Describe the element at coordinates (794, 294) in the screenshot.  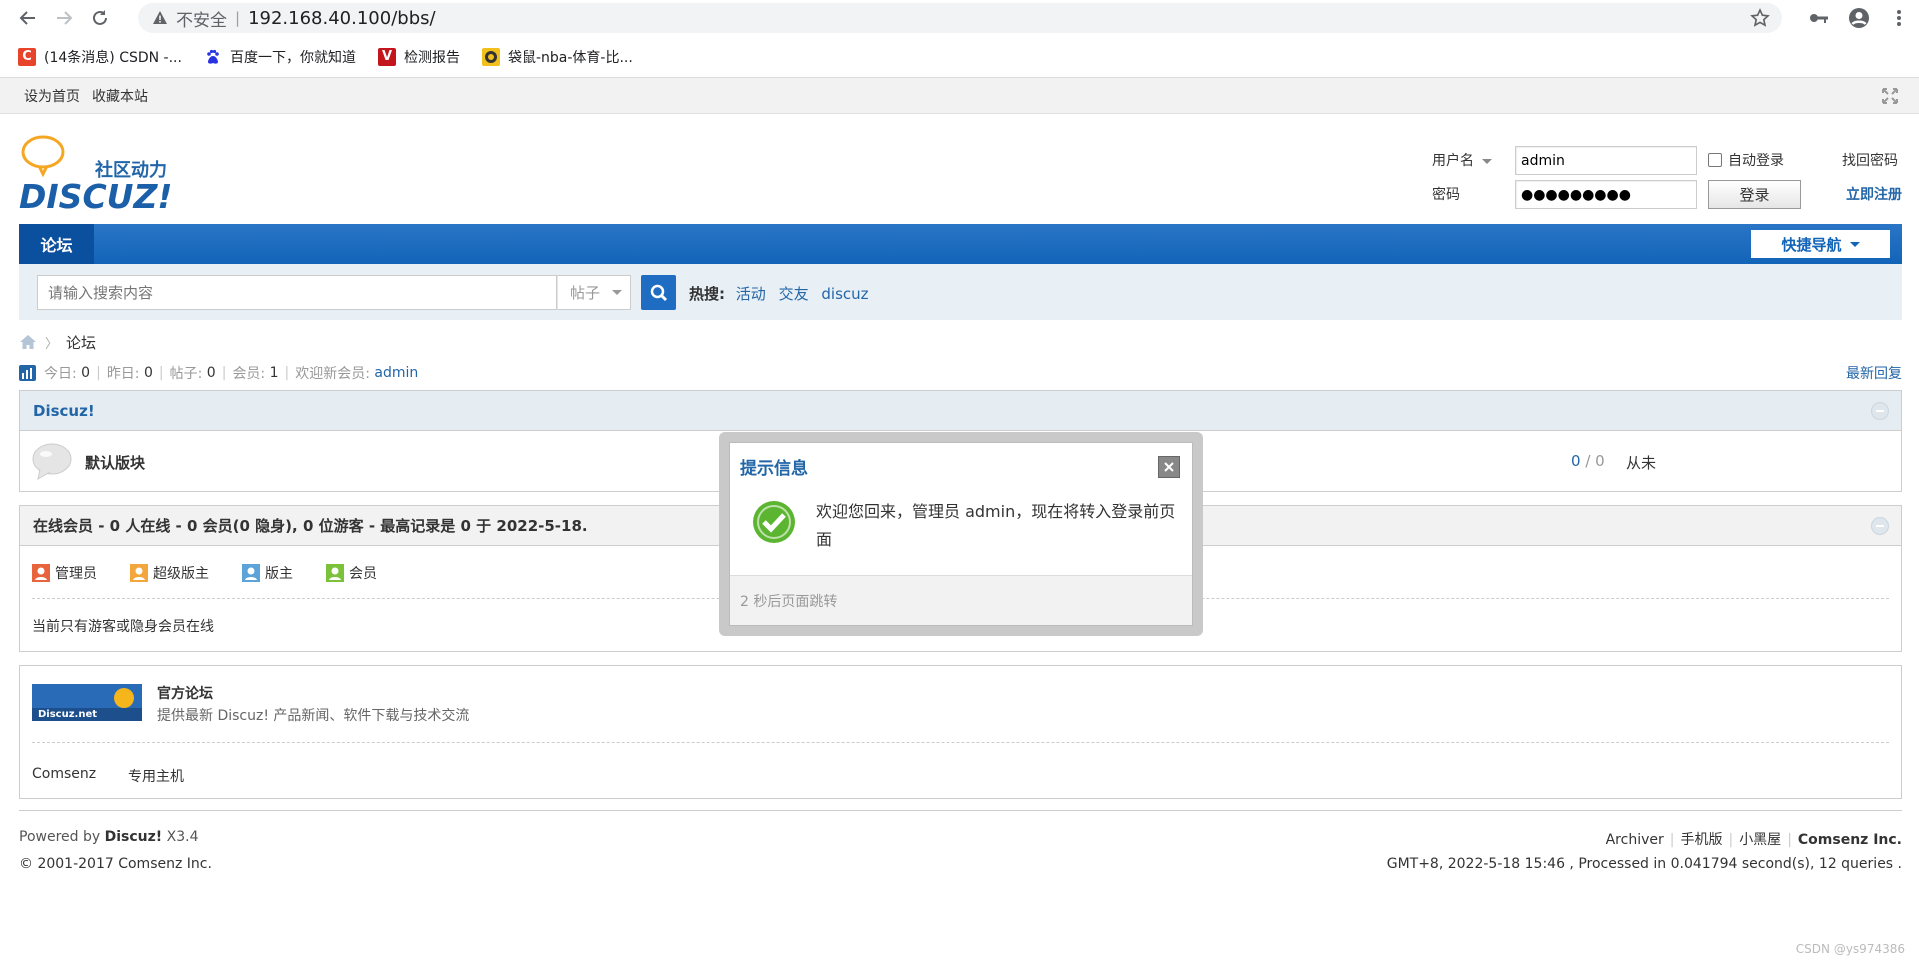
I see `hot-search-link: 交友` at that location.